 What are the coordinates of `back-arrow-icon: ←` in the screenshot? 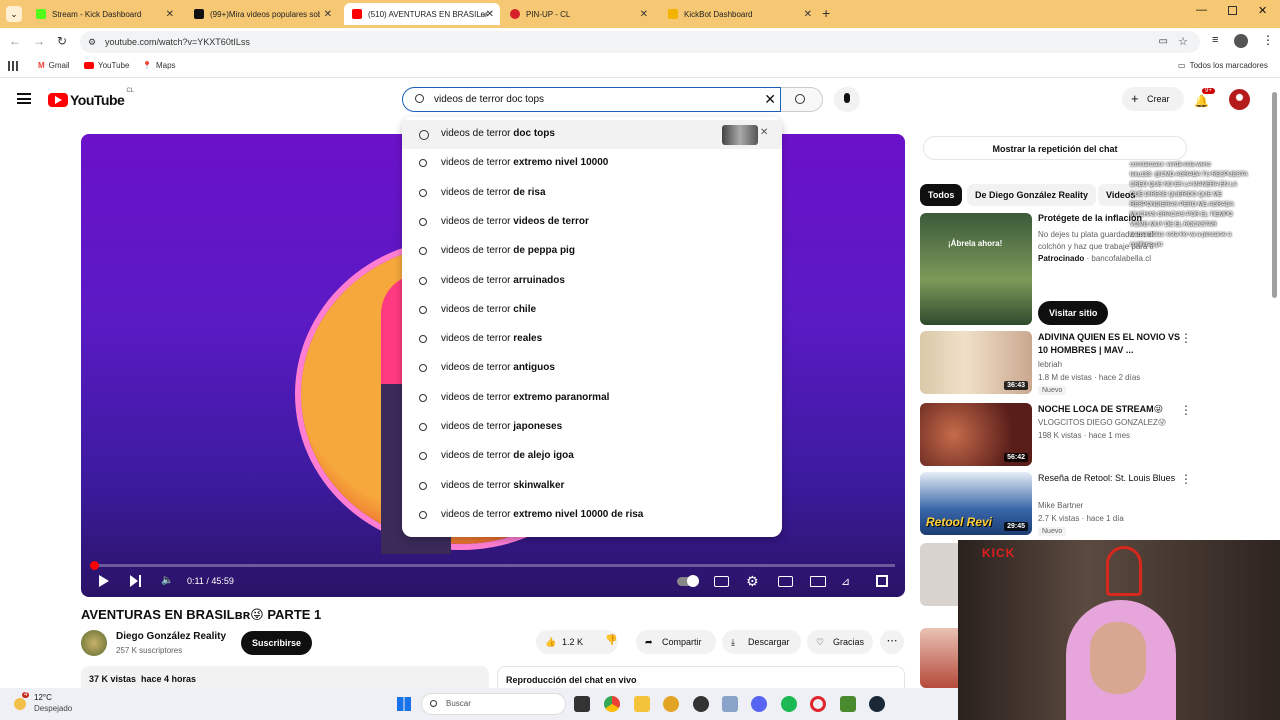 It's located at (15, 41).